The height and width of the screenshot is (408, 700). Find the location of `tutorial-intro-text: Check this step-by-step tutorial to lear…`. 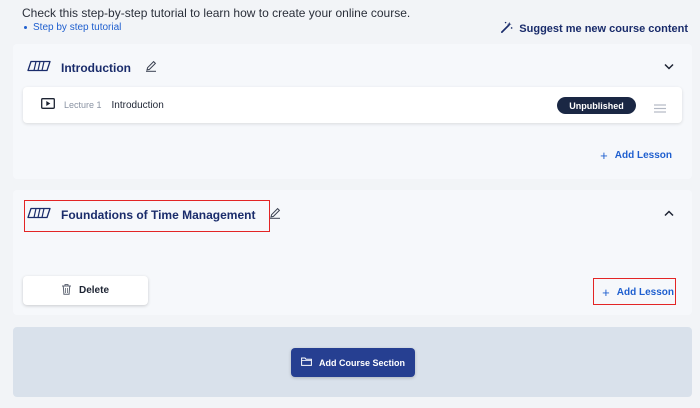

tutorial-intro-text: Check this step-by-step tutorial to lear… is located at coordinates (216, 13).